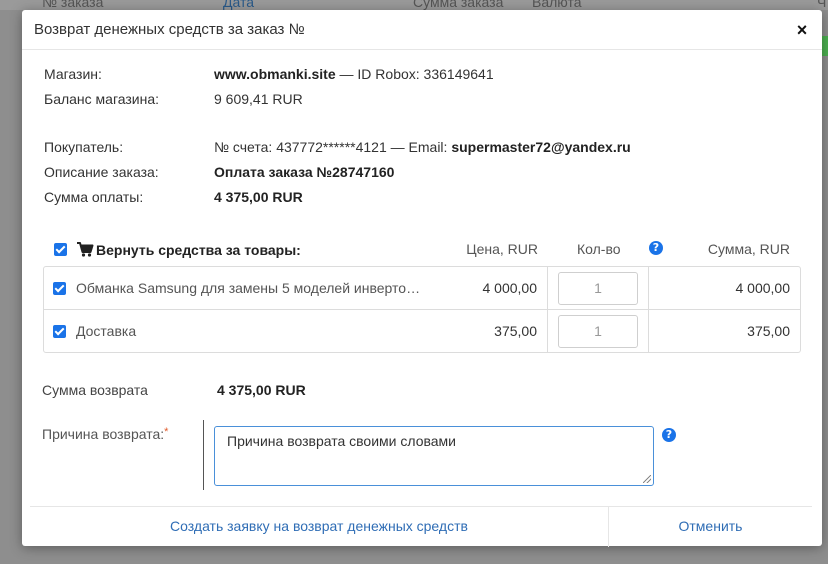 This screenshot has width=828, height=564. Describe the element at coordinates (458, 5) in the screenshot. I see `bg-col-amount: Сумма заказа` at that location.